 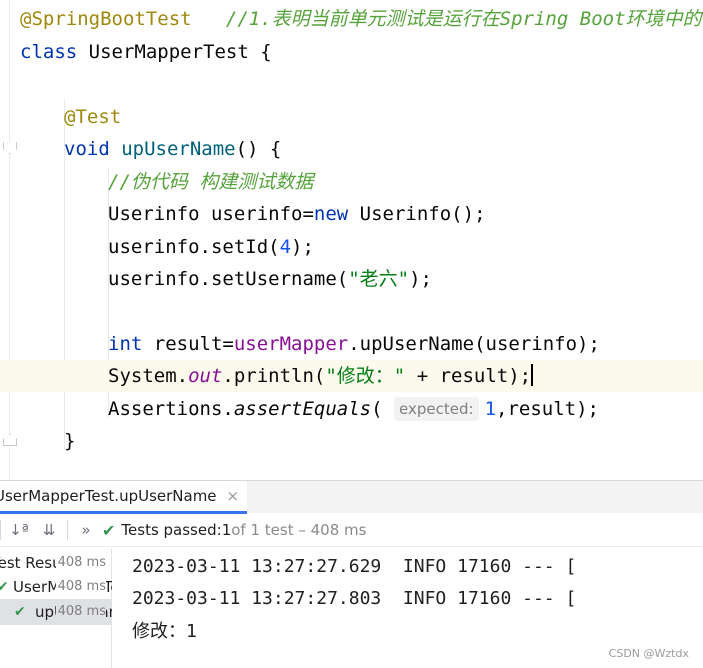 I want to click on tests-passed-count: 1, so click(x=226, y=530).